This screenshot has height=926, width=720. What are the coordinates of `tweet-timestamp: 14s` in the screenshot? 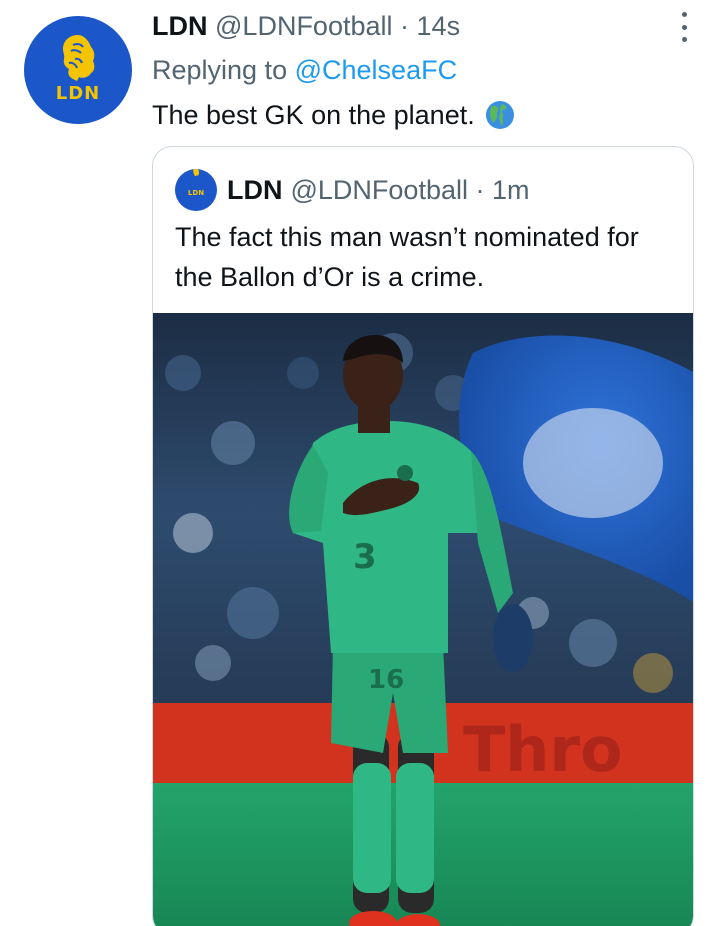 It's located at (439, 26).